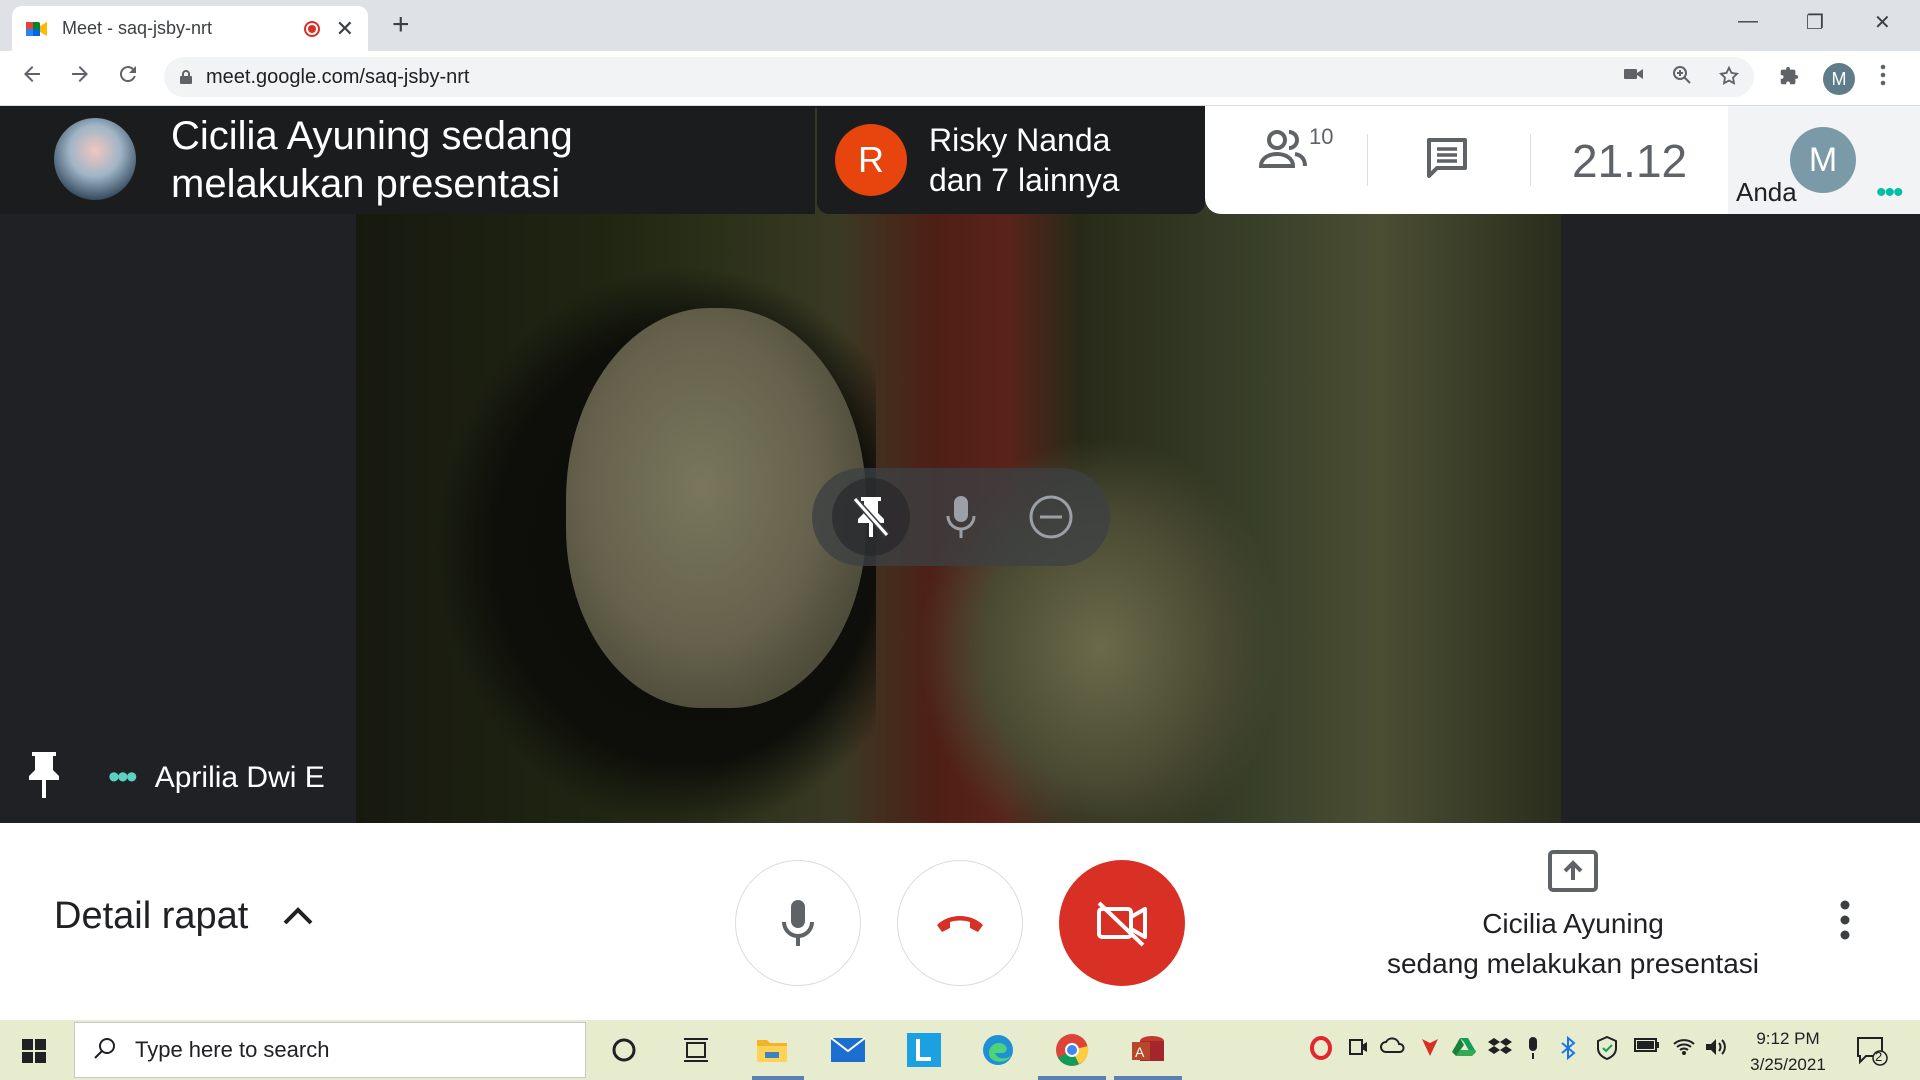  I want to click on cloud-tray-icon, so click(1393, 1048).